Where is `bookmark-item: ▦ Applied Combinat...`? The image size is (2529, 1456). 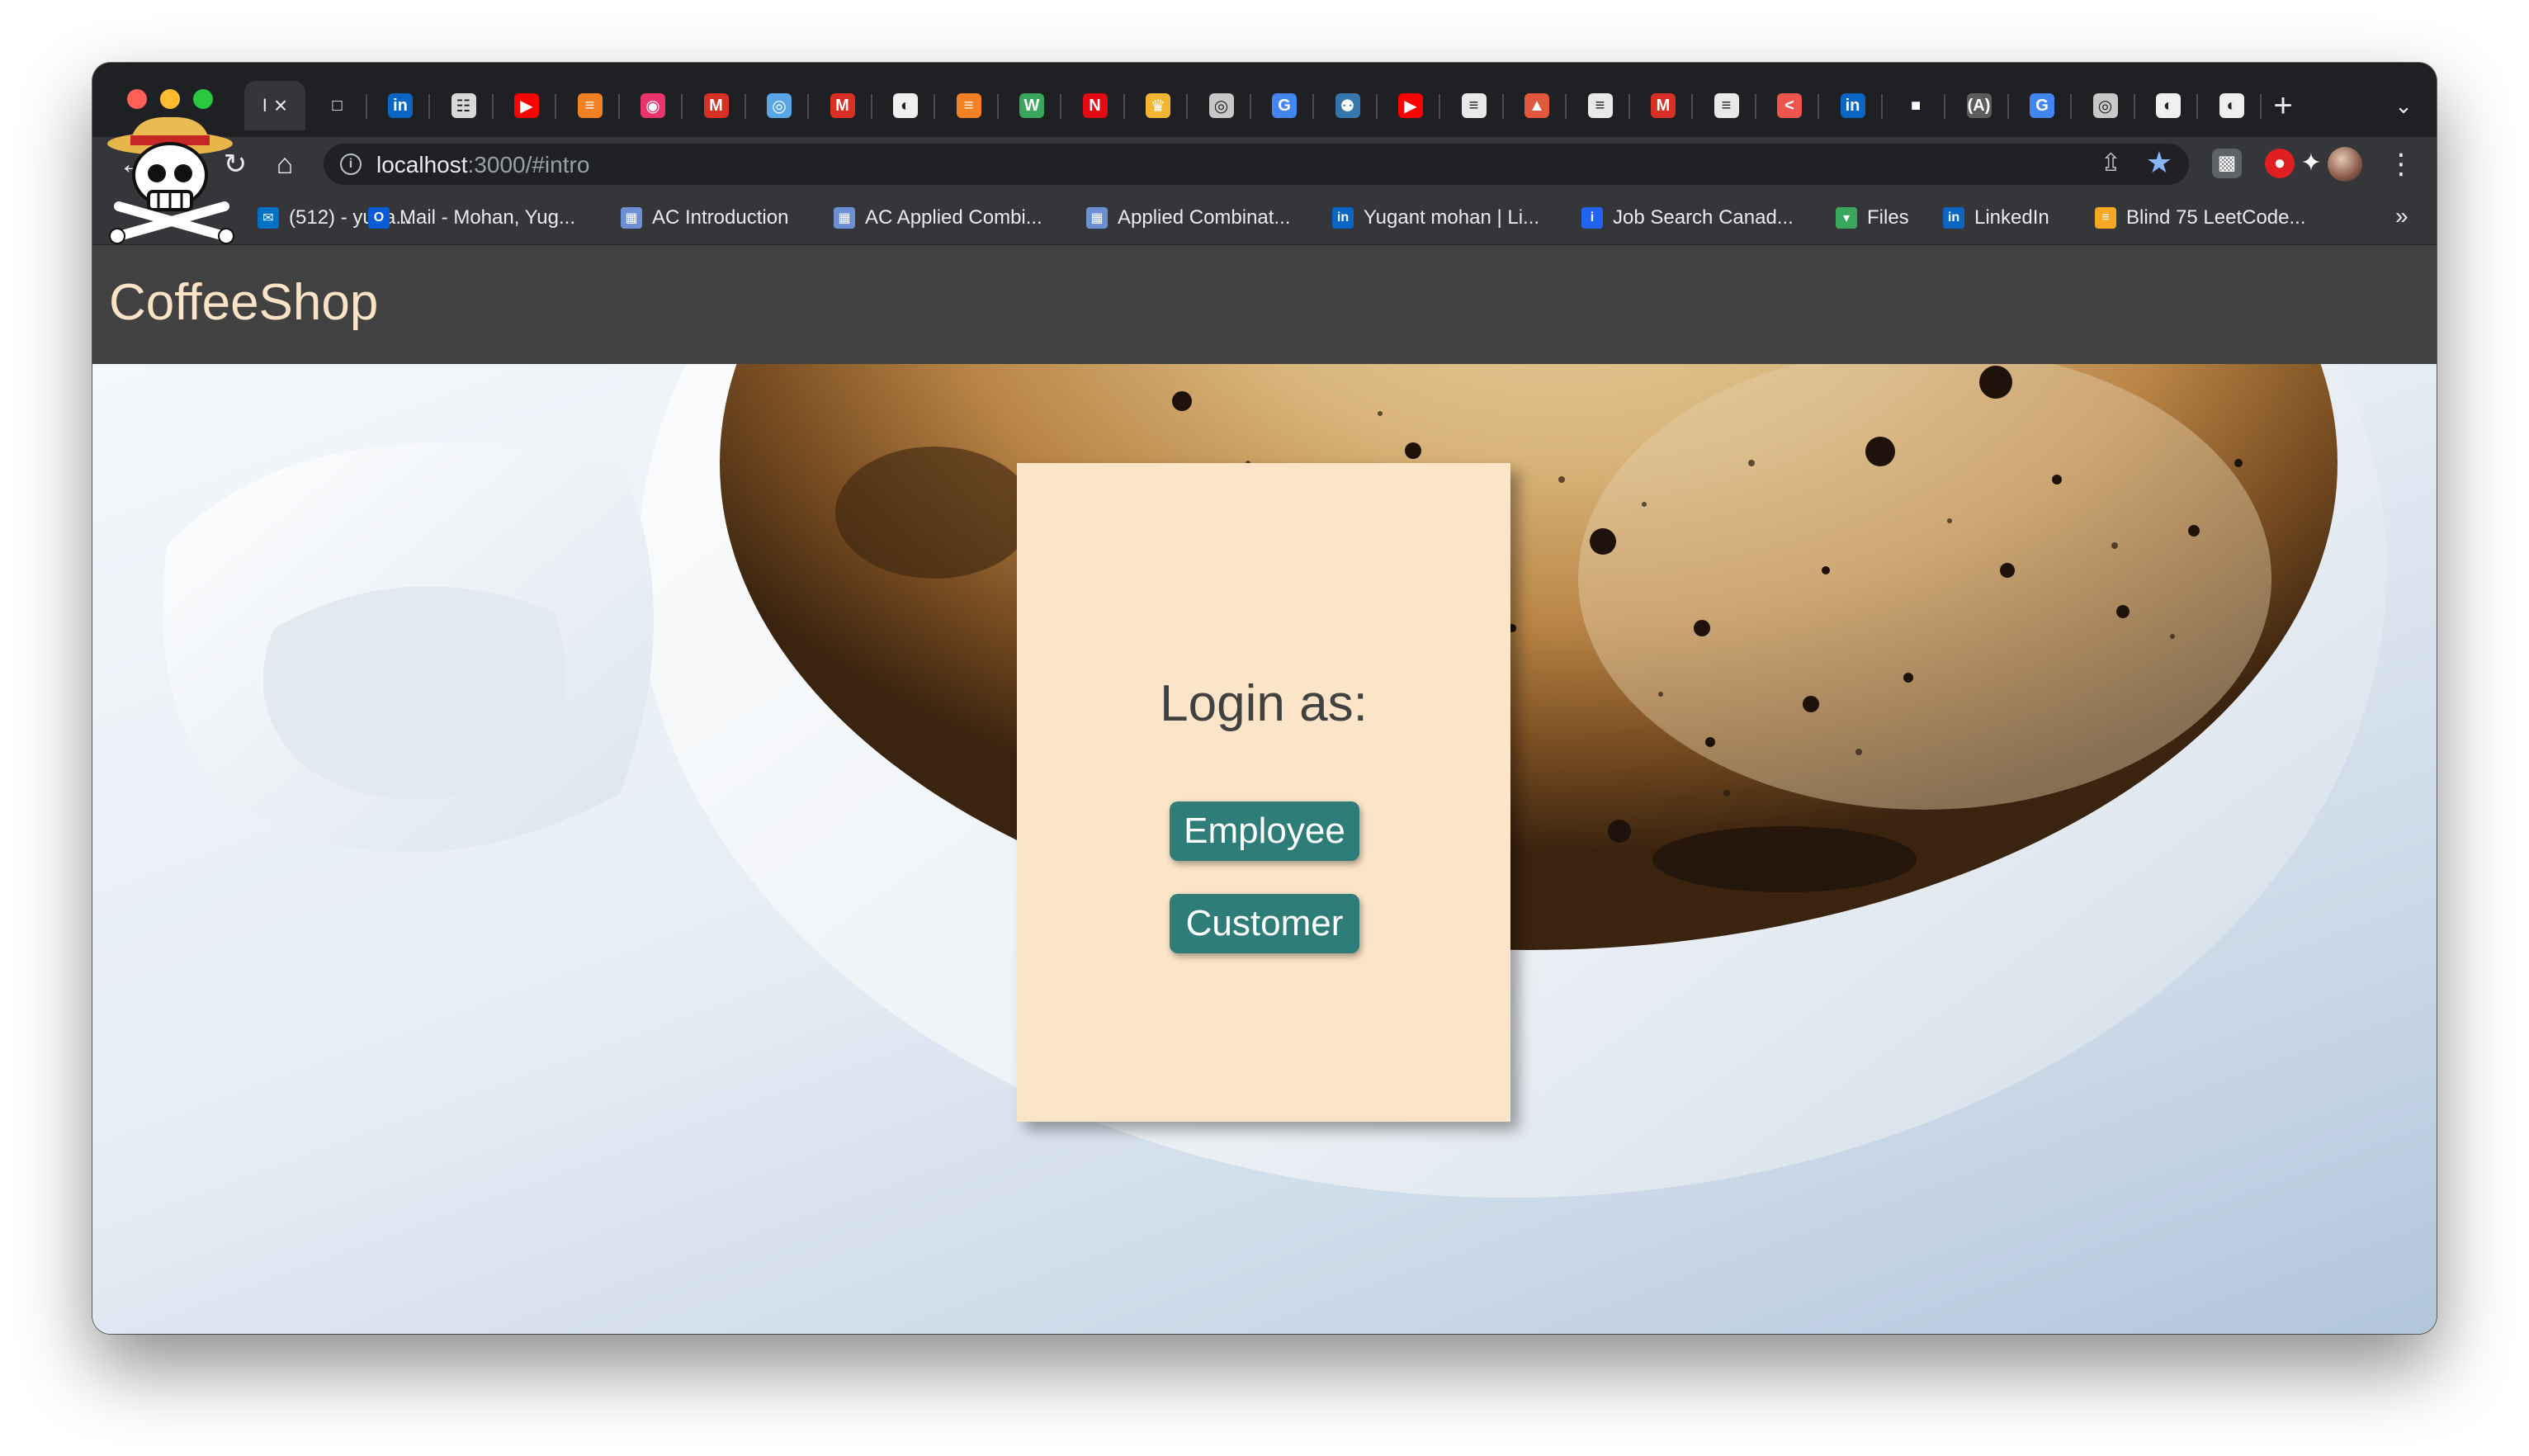
bookmark-item: ▦ Applied Combinat... is located at coordinates (1188, 218).